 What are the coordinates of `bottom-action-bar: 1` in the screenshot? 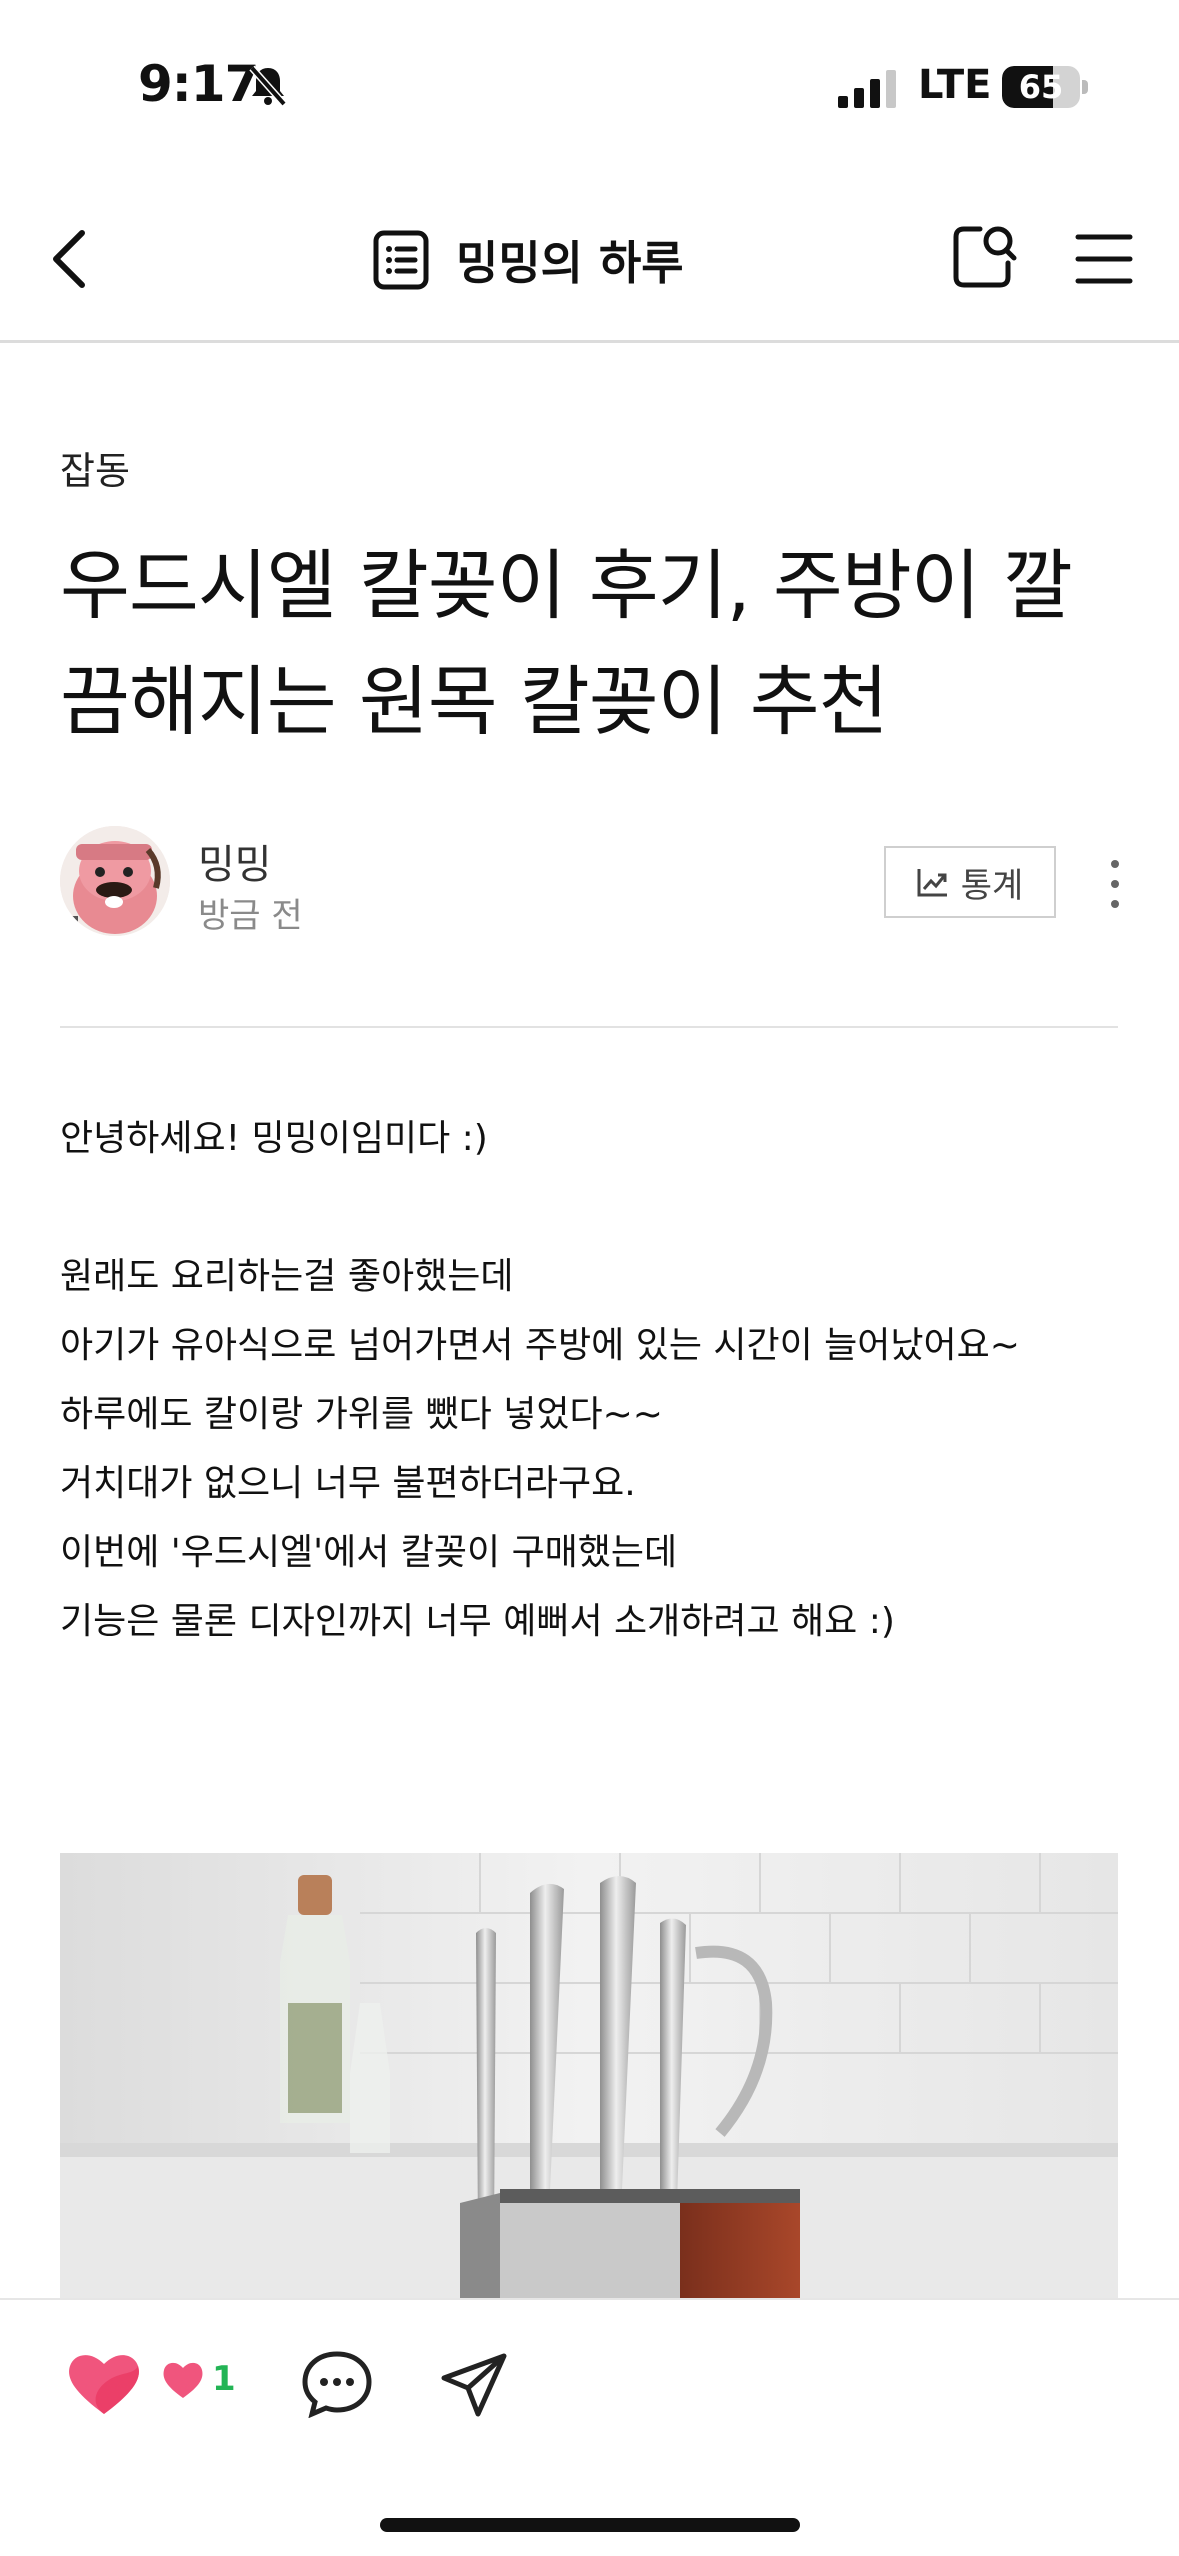 It's located at (589, 2427).